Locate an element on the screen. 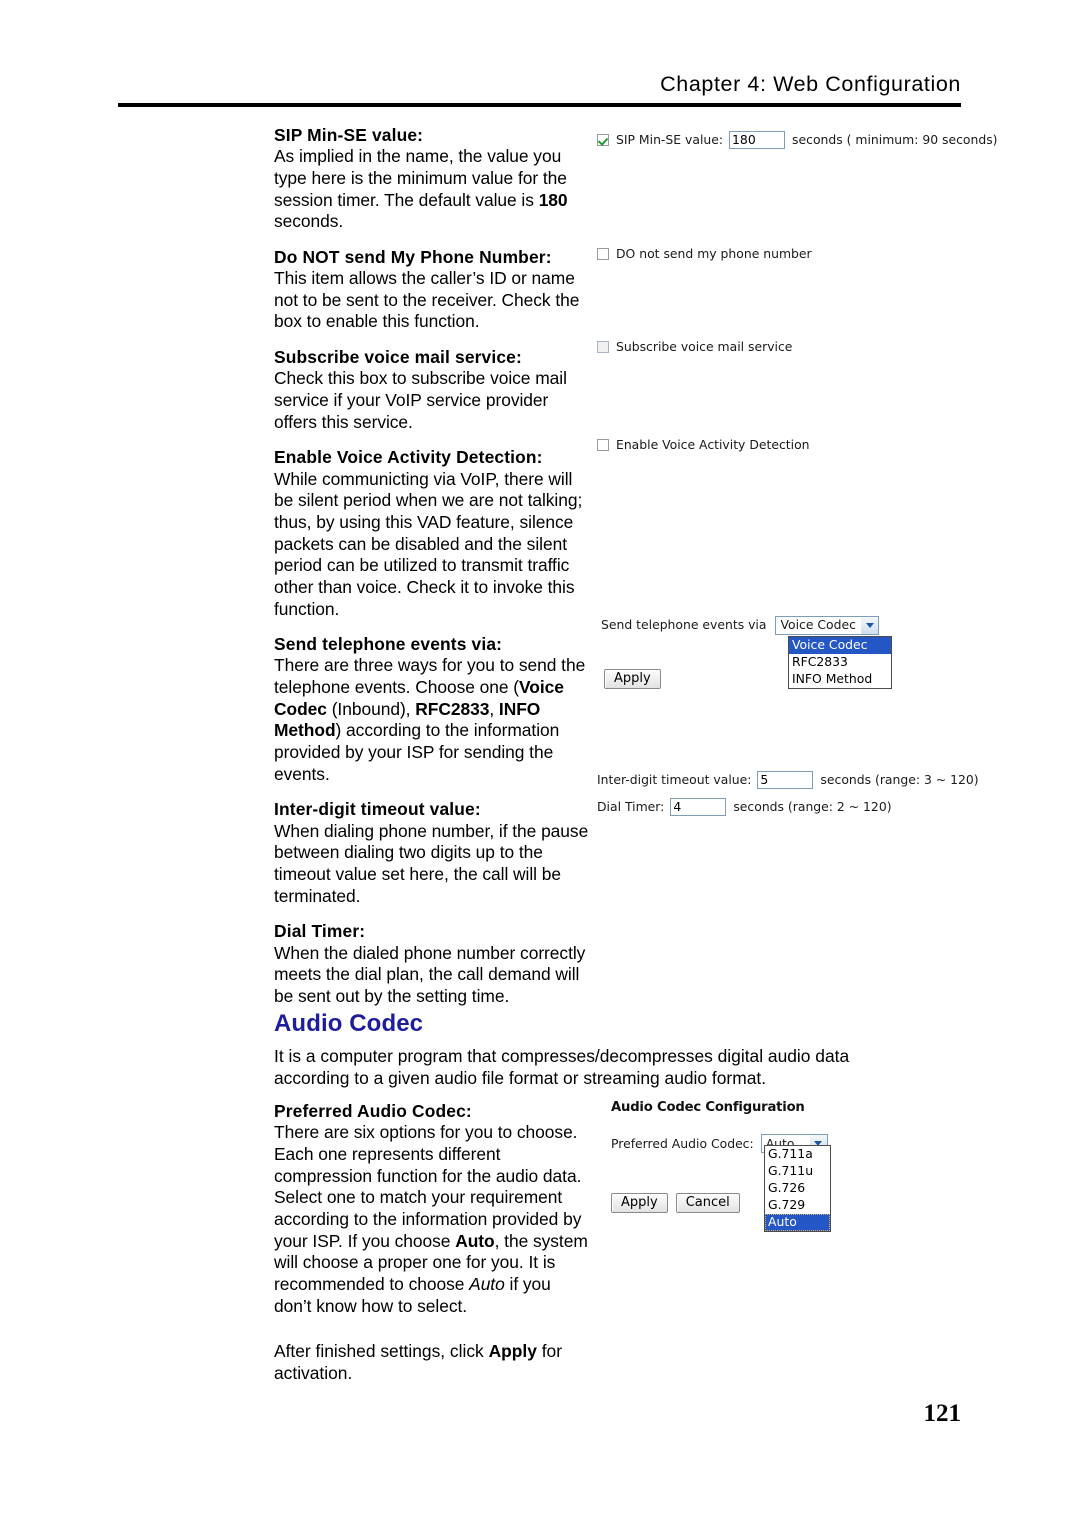  send-telephone-events-selected-value: Voice Codec is located at coordinates (818, 625).